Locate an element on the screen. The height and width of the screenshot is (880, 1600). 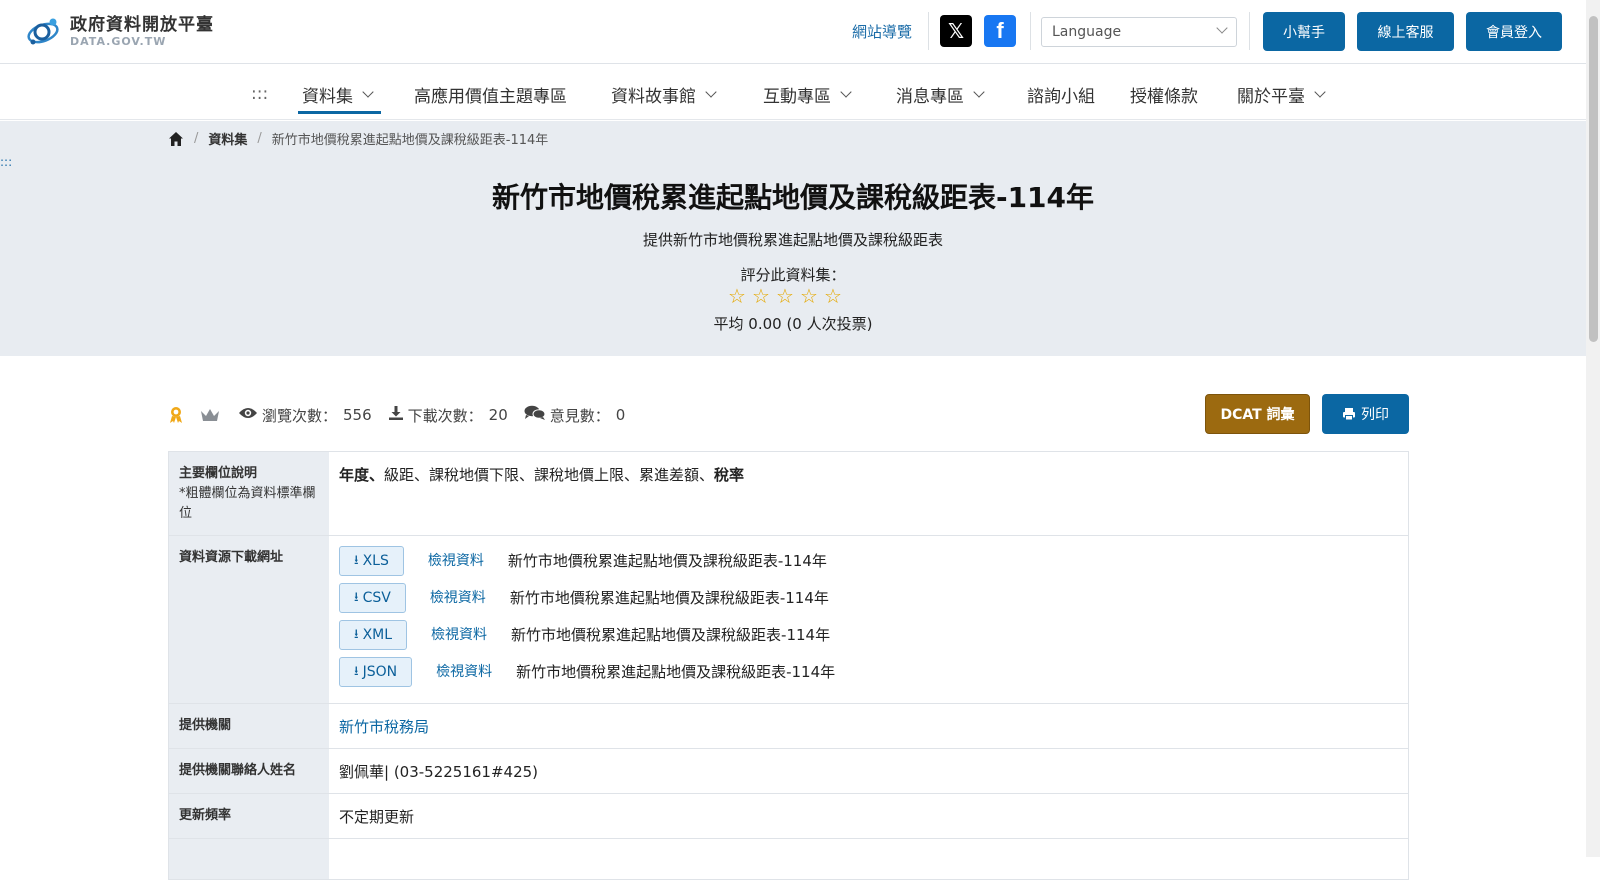
info-row-next is located at coordinates (788, 859).